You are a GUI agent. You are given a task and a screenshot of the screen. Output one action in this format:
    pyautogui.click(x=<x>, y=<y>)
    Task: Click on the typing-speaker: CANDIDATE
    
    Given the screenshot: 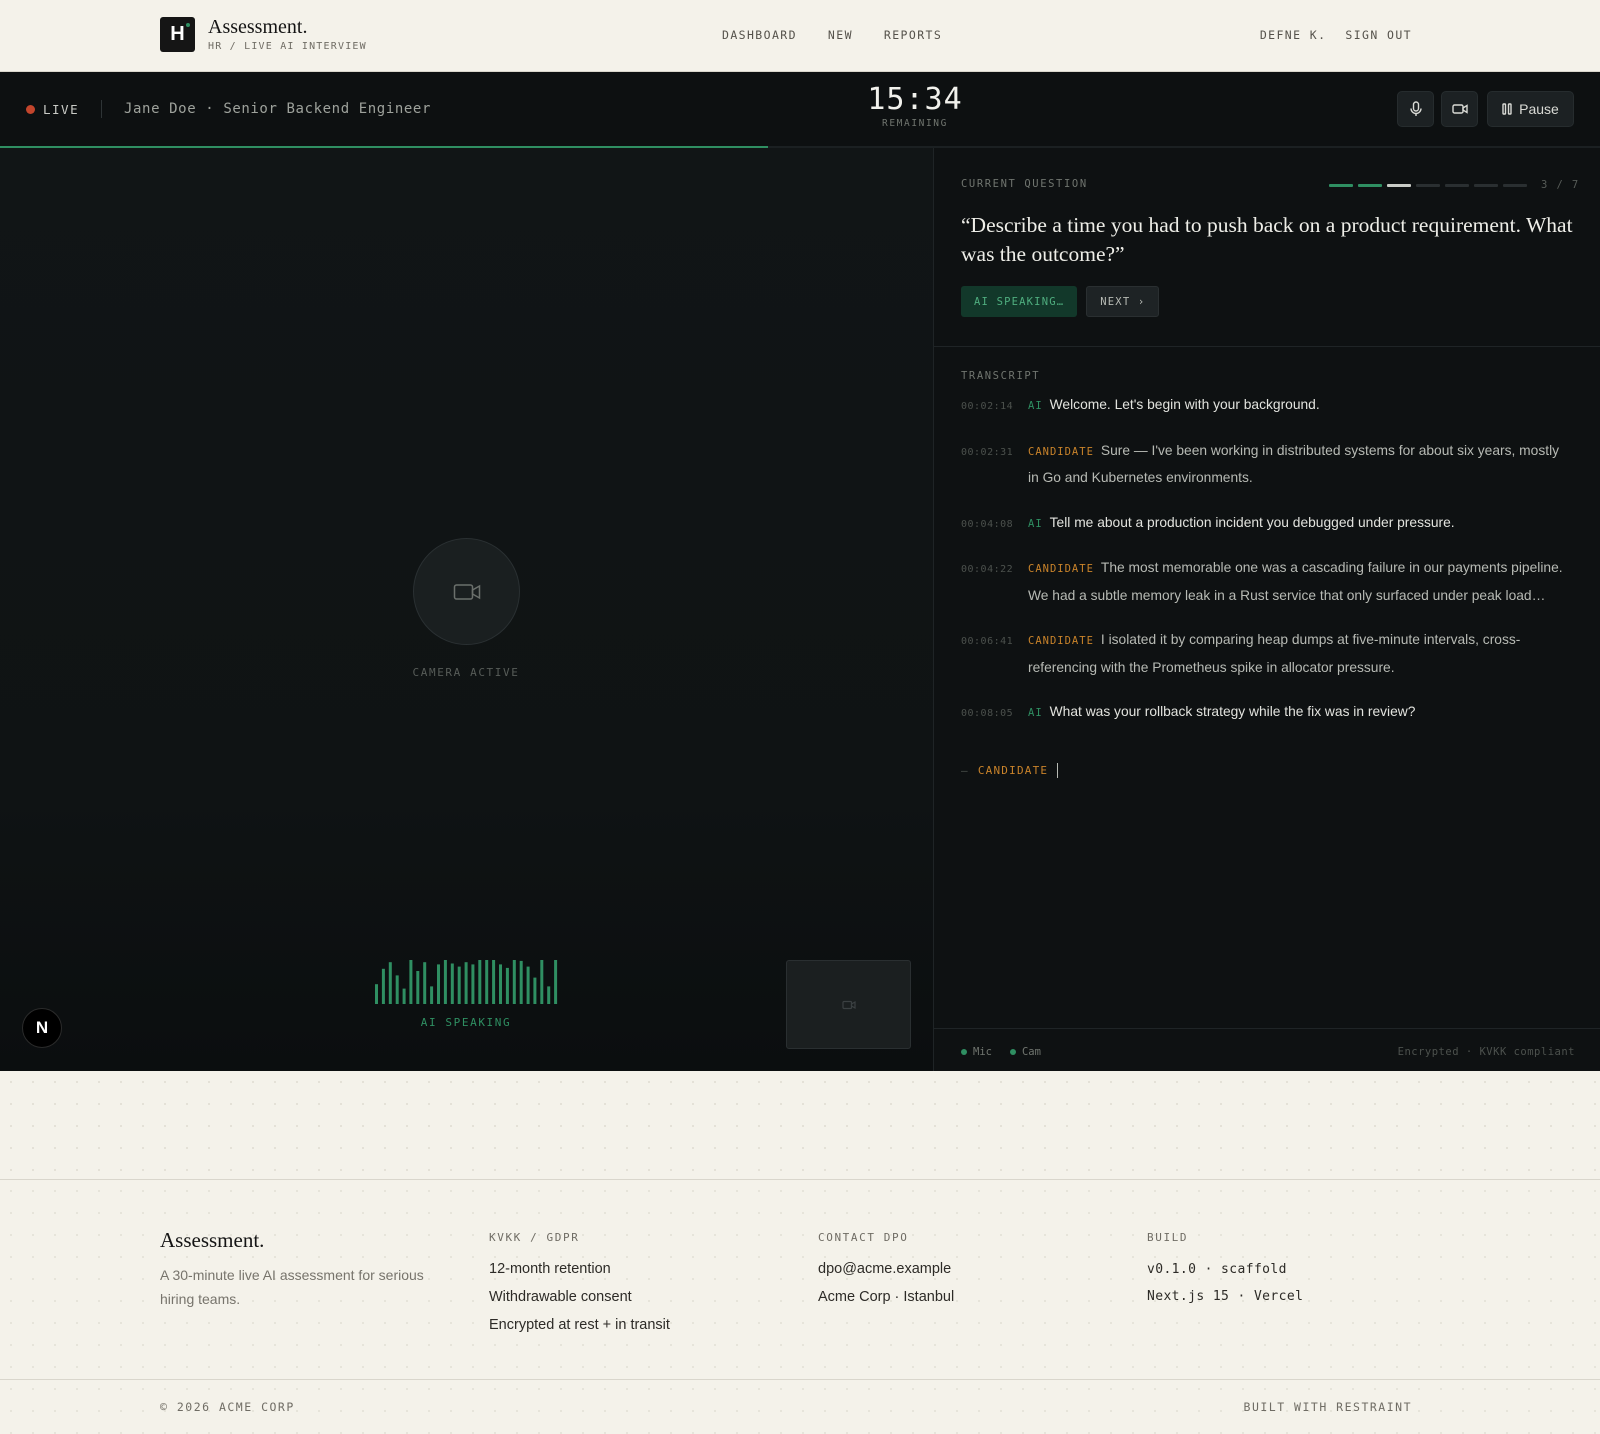 What is the action you would take?
    pyautogui.click(x=1013, y=770)
    